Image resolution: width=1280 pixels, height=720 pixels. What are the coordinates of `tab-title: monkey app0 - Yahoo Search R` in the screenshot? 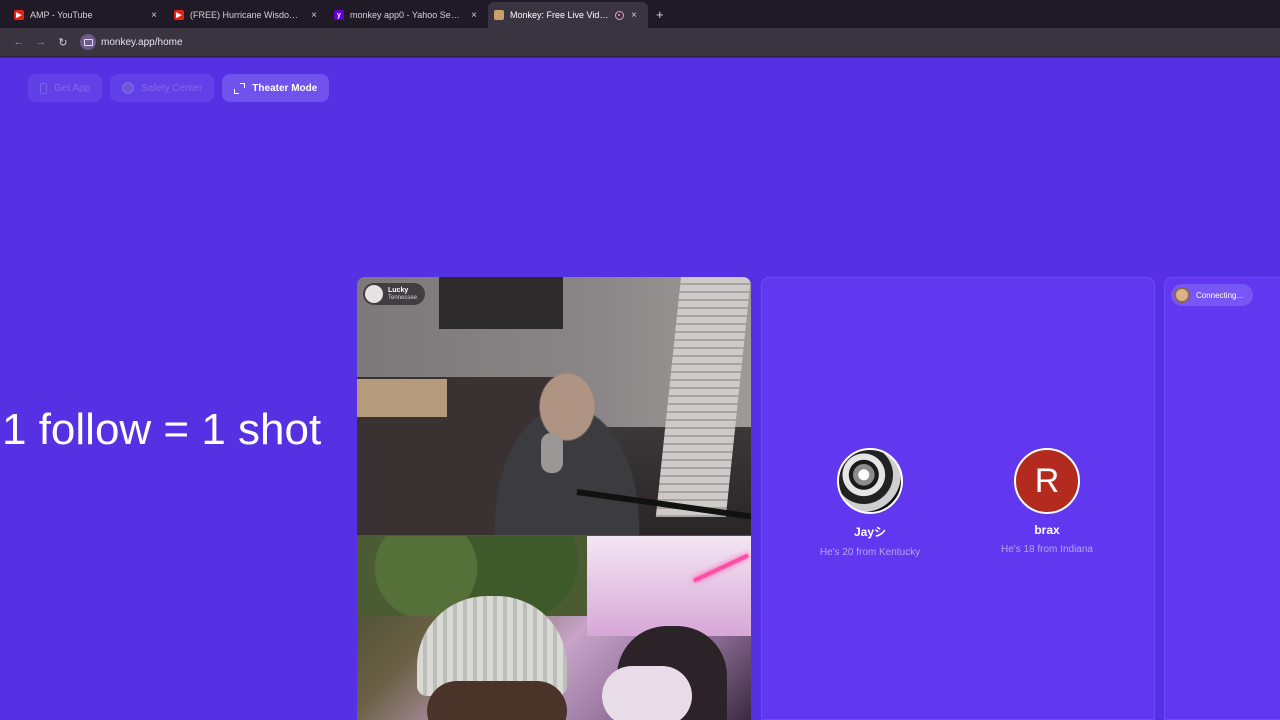 It's located at (407, 15).